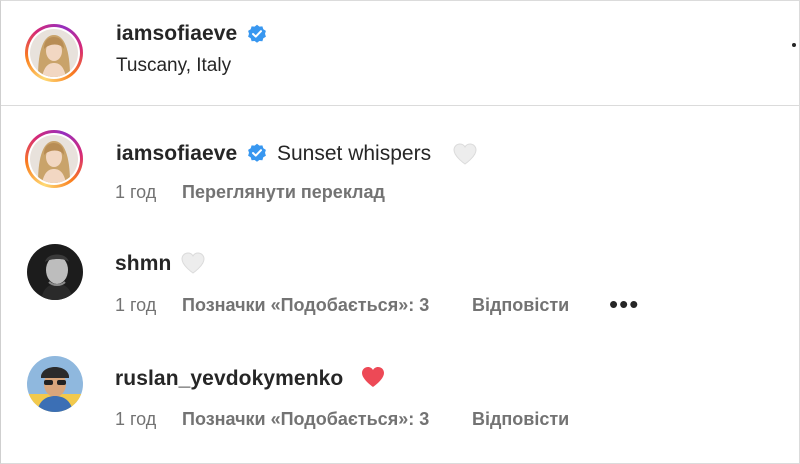 Image resolution: width=800 pixels, height=464 pixels. What do you see at coordinates (176, 154) in the screenshot?
I see `comment-username: iamsofiaeve` at bounding box center [176, 154].